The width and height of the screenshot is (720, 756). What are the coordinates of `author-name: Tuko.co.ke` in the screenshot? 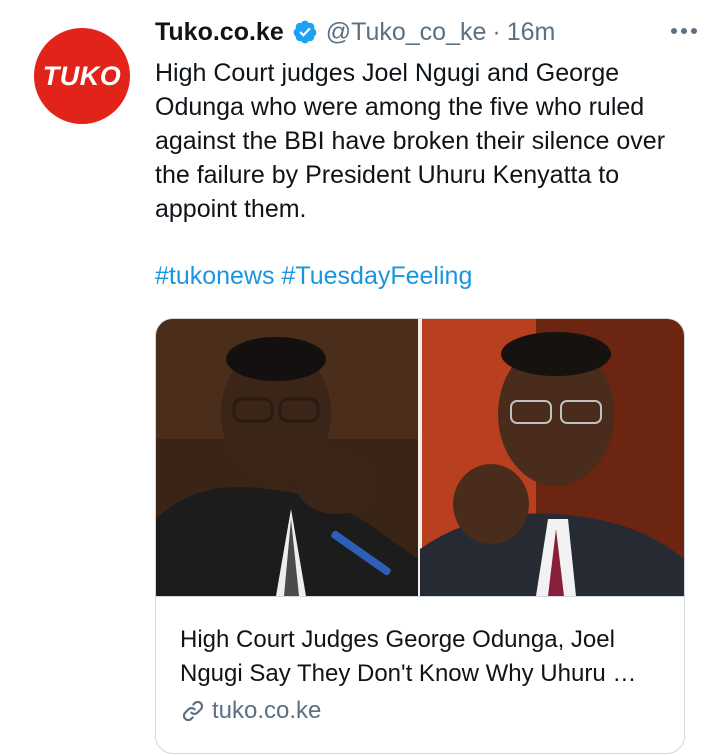 It's located at (219, 32).